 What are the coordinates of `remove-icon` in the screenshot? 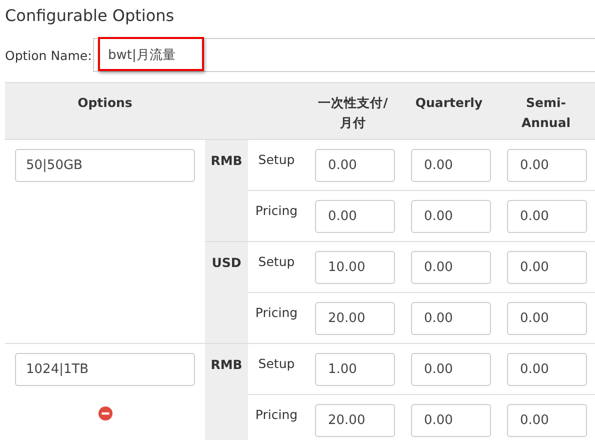 It's located at (105, 413).